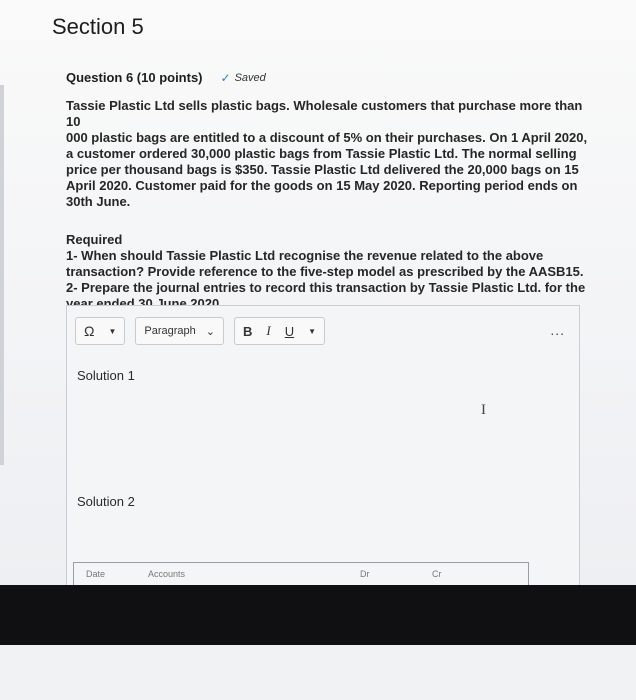 Image resolution: width=636 pixels, height=700 pixels. Describe the element at coordinates (437, 574) in the screenshot. I see `table-header-cr: Cr` at that location.